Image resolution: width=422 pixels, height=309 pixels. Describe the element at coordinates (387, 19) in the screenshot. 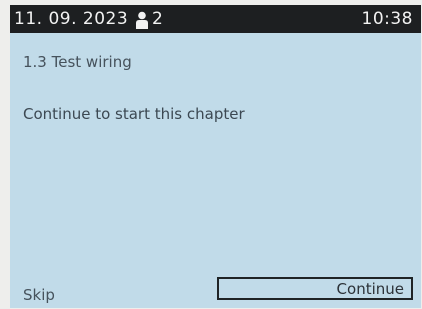

I see `status-time: 10:38` at that location.